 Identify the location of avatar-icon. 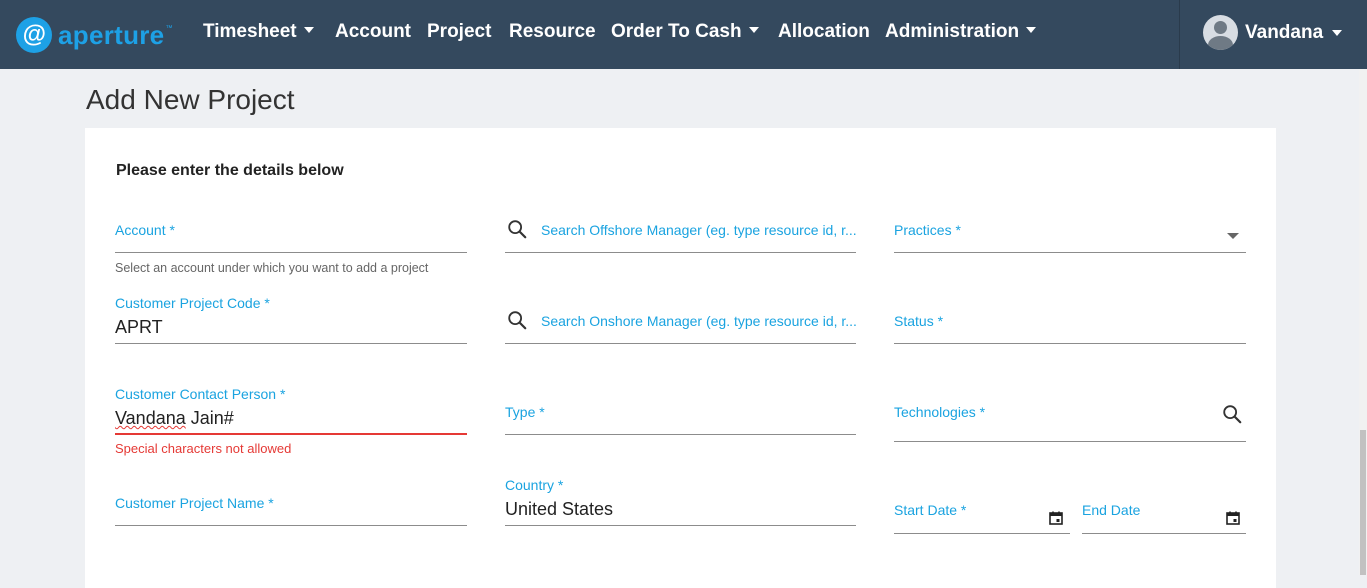
(1220, 32).